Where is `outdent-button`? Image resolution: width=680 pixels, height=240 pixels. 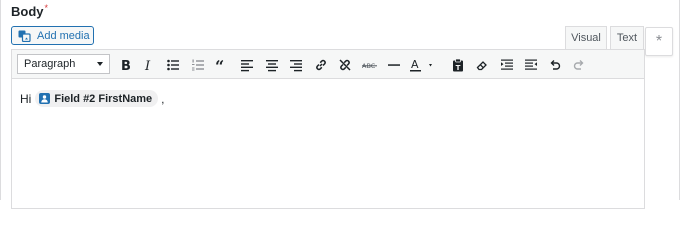
outdent-button is located at coordinates (531, 64).